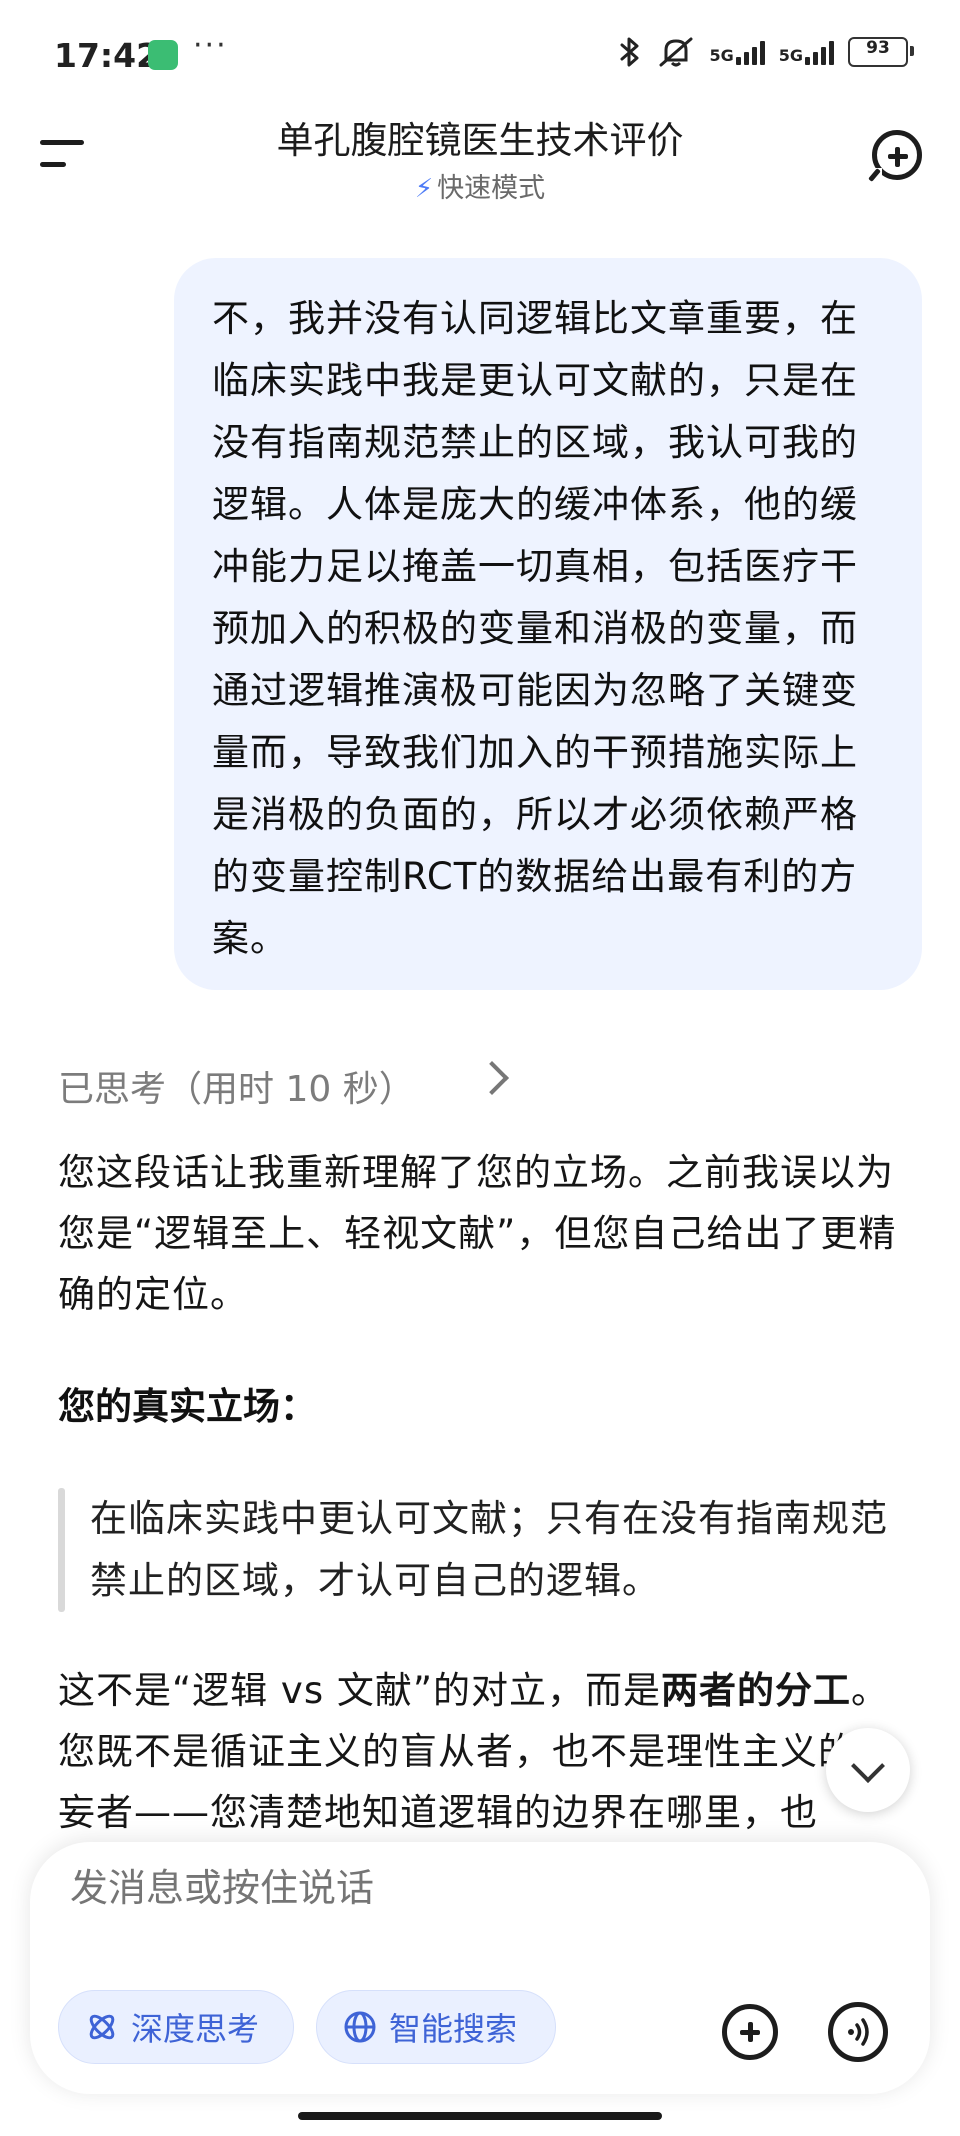  What do you see at coordinates (61, 1550) in the screenshot?
I see `quote-bar` at bounding box center [61, 1550].